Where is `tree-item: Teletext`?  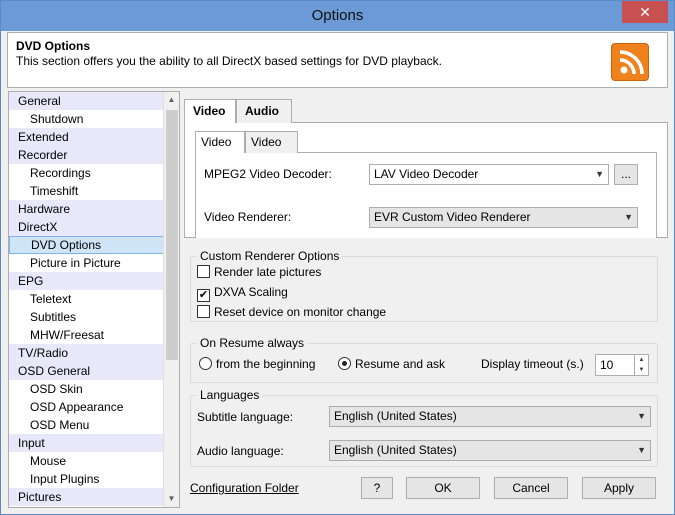
tree-item: Teletext is located at coordinates (87, 299).